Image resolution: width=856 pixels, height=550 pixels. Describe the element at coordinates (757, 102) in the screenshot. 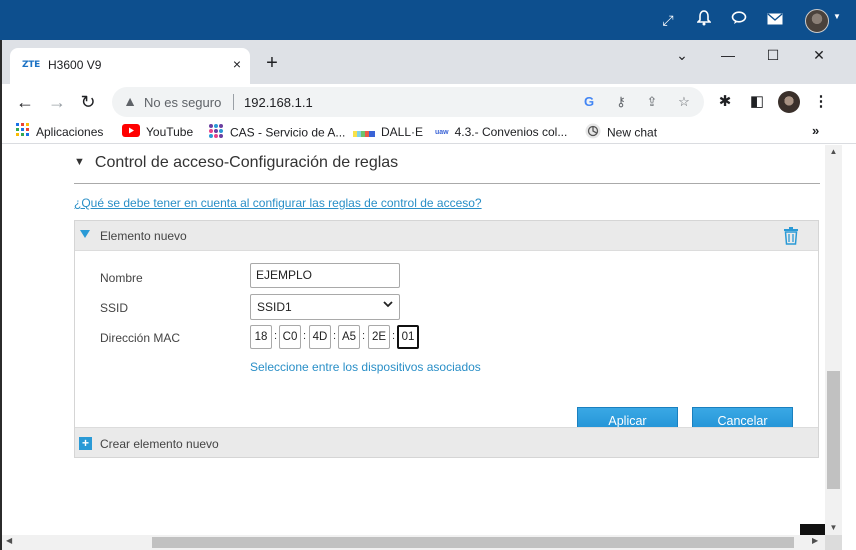

I see `side-panel-icon: ◧` at that location.